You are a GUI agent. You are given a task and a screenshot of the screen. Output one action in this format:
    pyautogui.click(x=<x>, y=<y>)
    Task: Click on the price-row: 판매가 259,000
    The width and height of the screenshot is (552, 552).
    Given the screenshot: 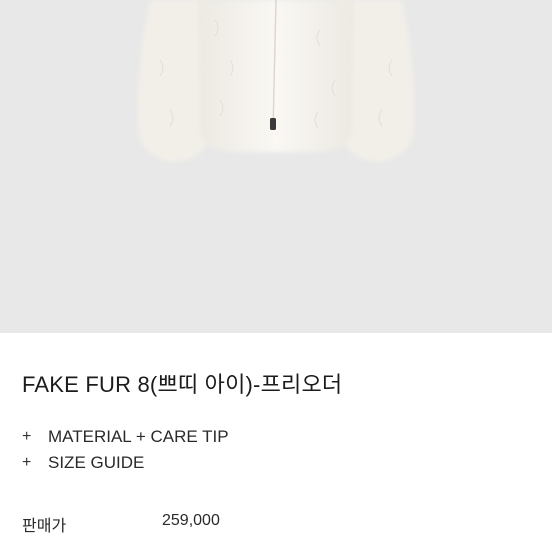 What is the action you would take?
    pyautogui.click(x=222, y=523)
    